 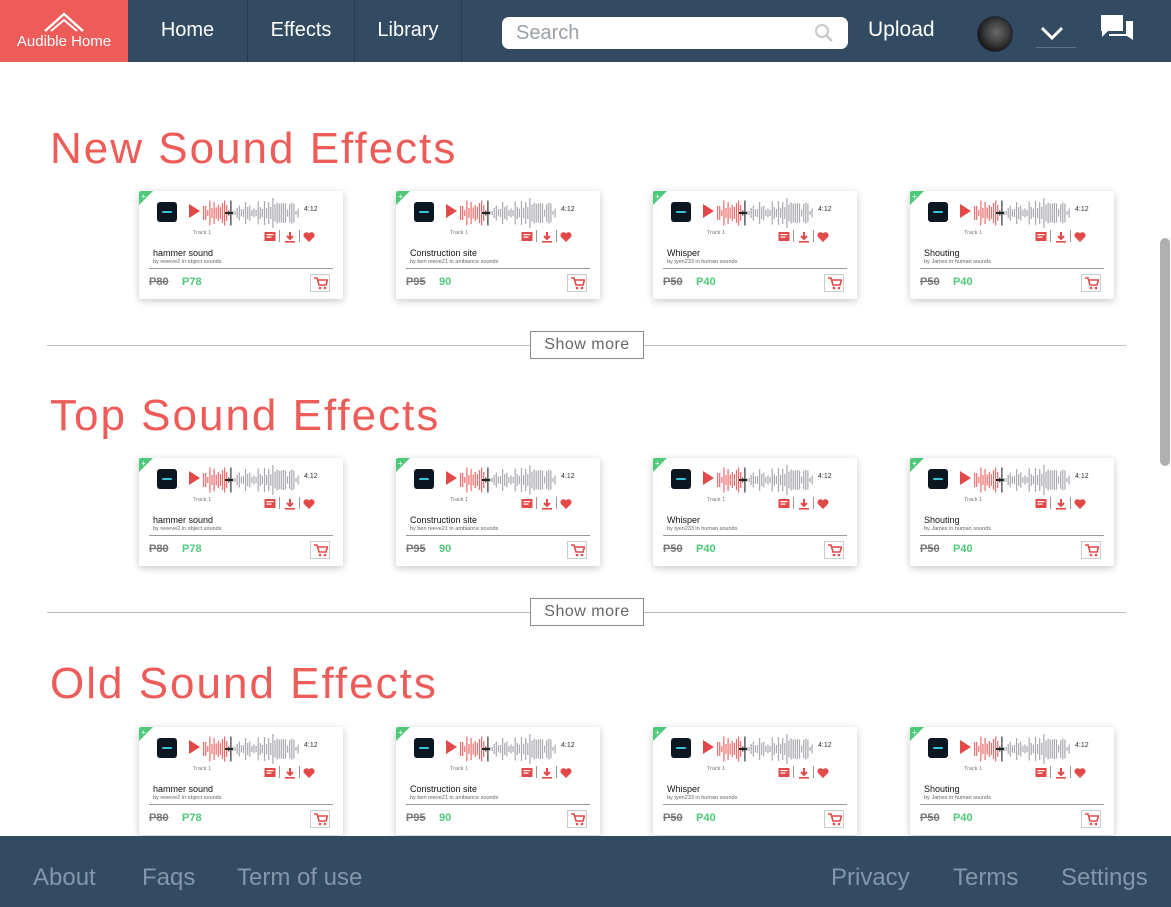 What do you see at coordinates (168, 878) in the screenshot?
I see `footer-faqs: Faqs` at bounding box center [168, 878].